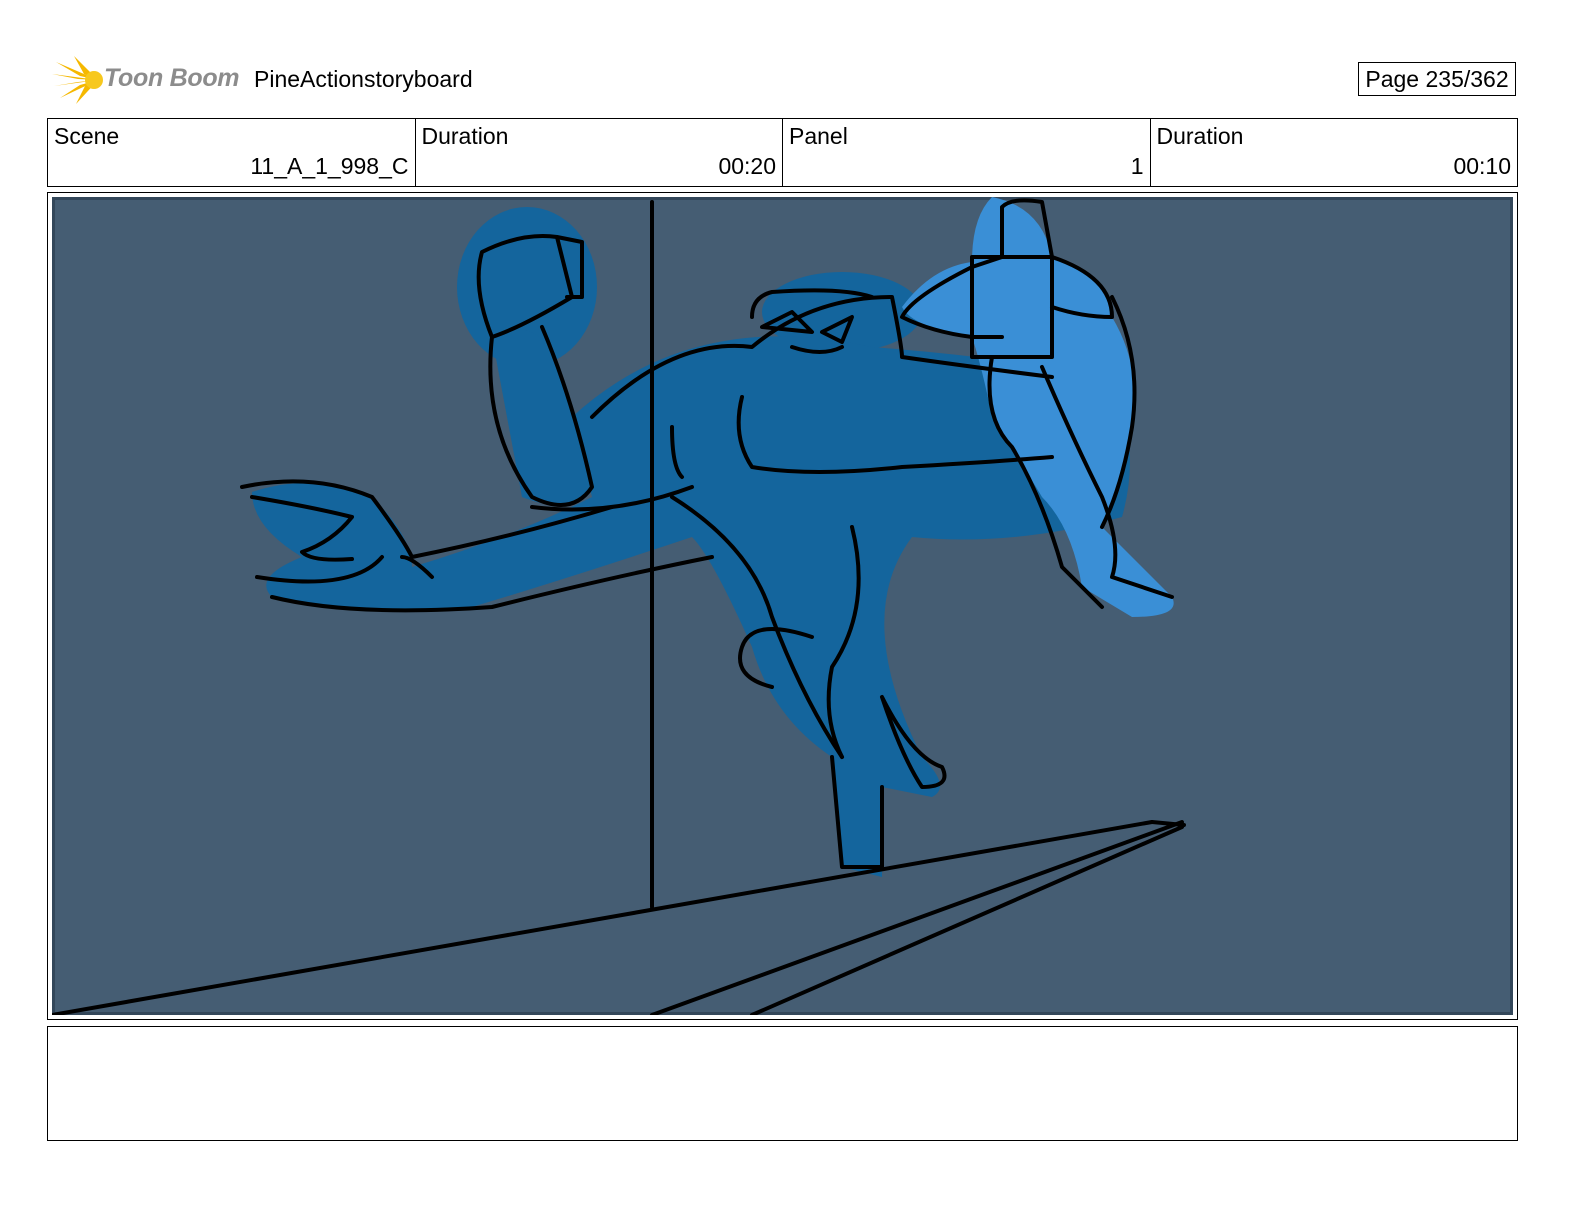 This screenshot has height=1224, width=1584. What do you see at coordinates (172, 78) in the screenshot?
I see `logo-text: Toon Boom` at bounding box center [172, 78].